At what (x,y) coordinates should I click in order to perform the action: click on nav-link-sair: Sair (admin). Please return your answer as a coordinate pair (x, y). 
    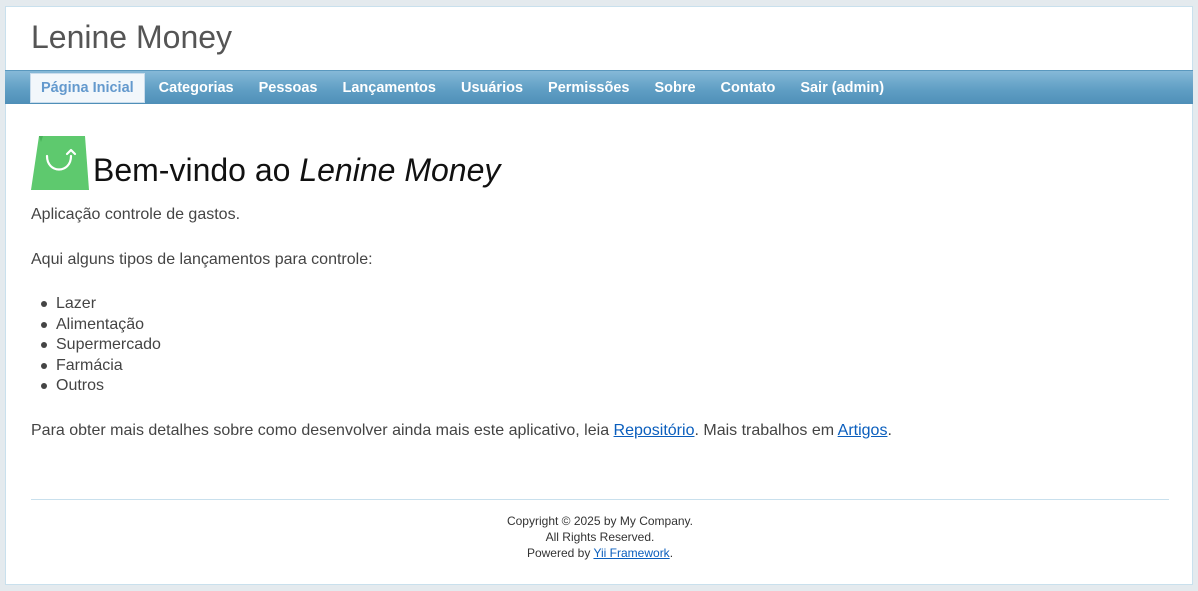
    Looking at the image, I should click on (842, 88).